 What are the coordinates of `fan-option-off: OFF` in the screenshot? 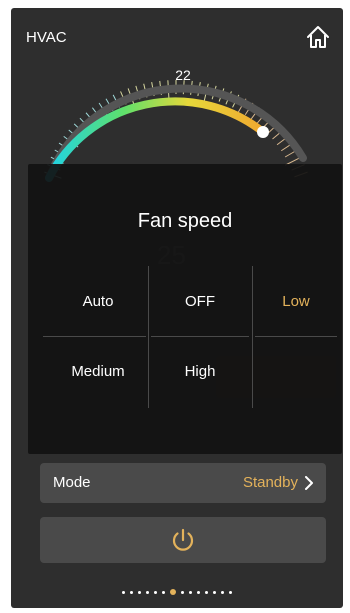 It's located at (200, 301).